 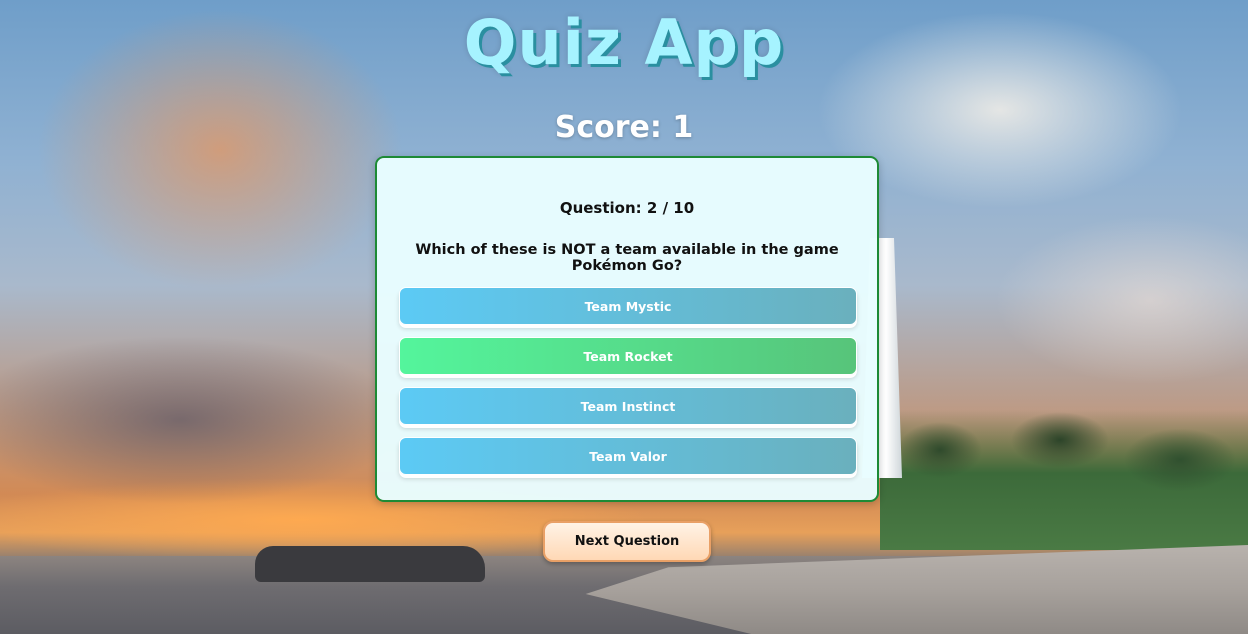 What do you see at coordinates (608, 127) in the screenshot?
I see `score-label: Score:` at bounding box center [608, 127].